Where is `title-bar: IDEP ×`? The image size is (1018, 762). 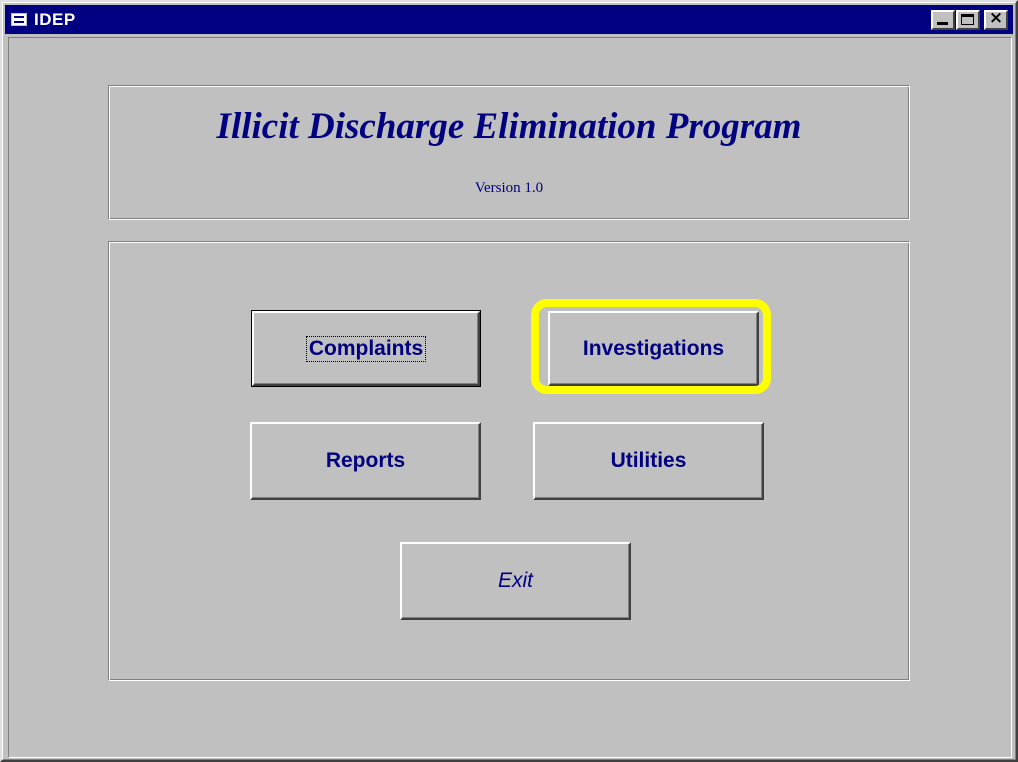 title-bar: IDEP × is located at coordinates (509, 19).